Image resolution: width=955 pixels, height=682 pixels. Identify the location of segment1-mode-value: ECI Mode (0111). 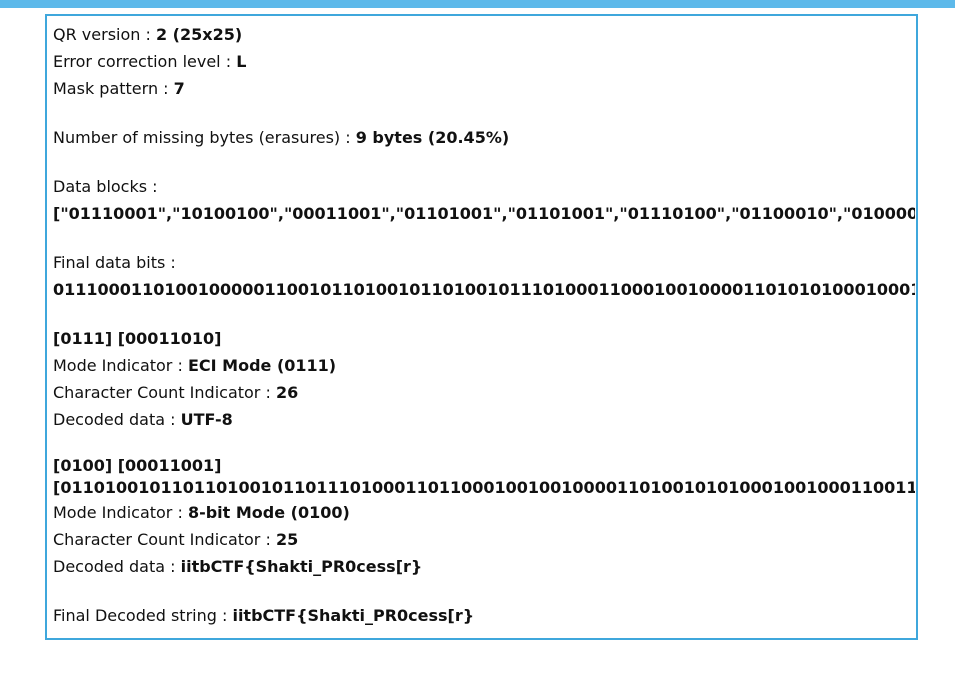
(262, 365).